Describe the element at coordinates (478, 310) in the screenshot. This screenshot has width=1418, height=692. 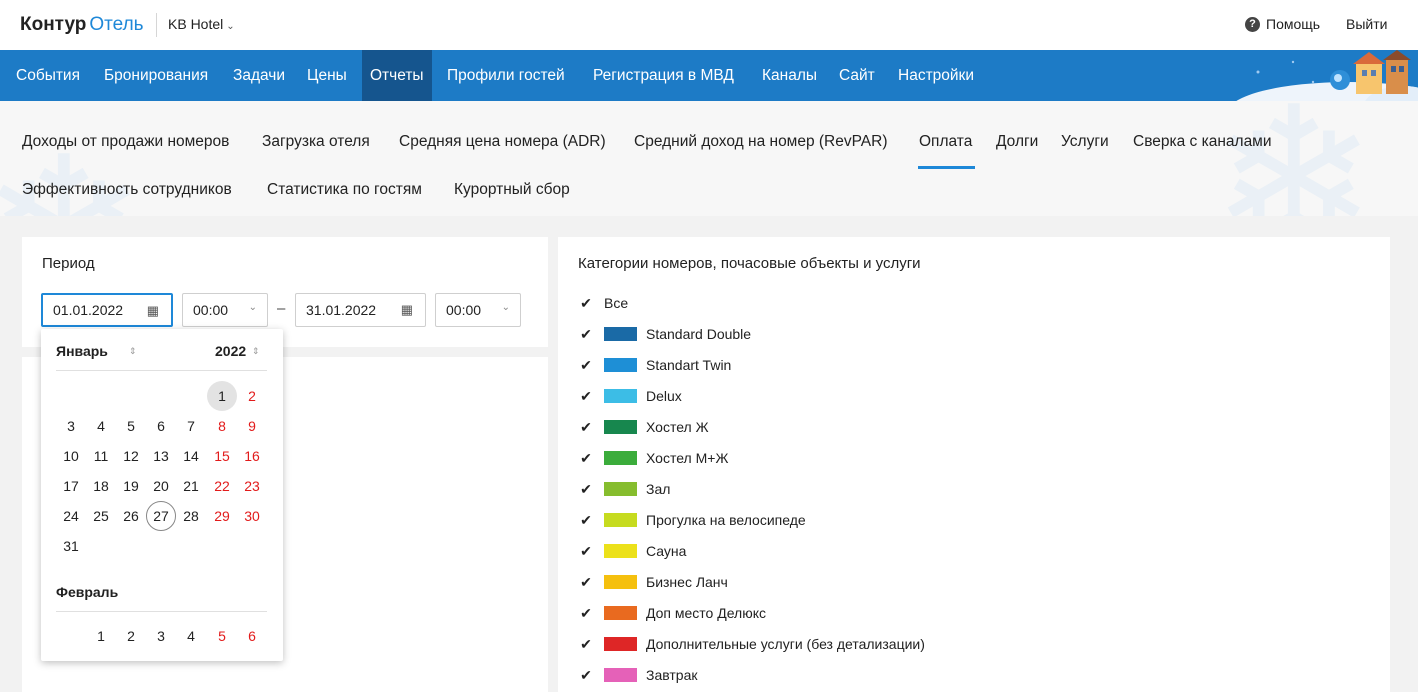
I see `time-to-select: 00:00 ⌄` at that location.